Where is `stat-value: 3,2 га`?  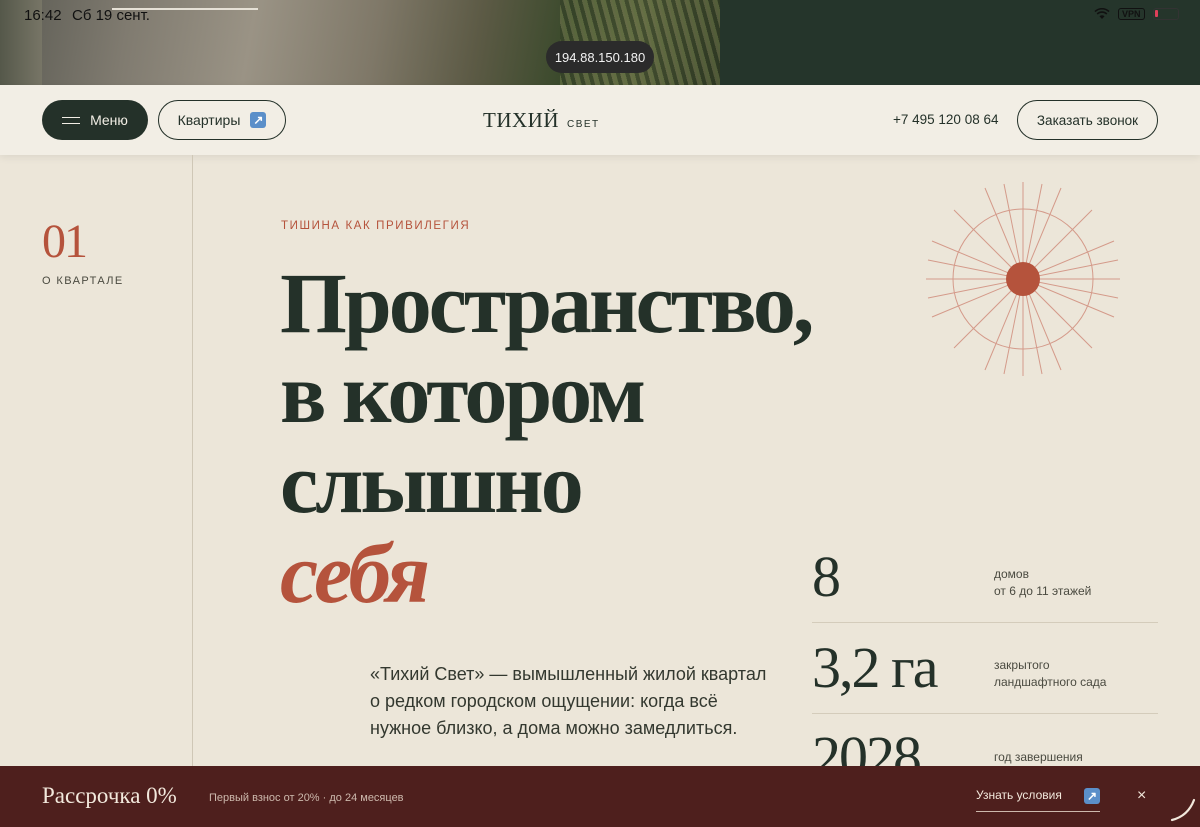 stat-value: 3,2 га is located at coordinates (875, 667).